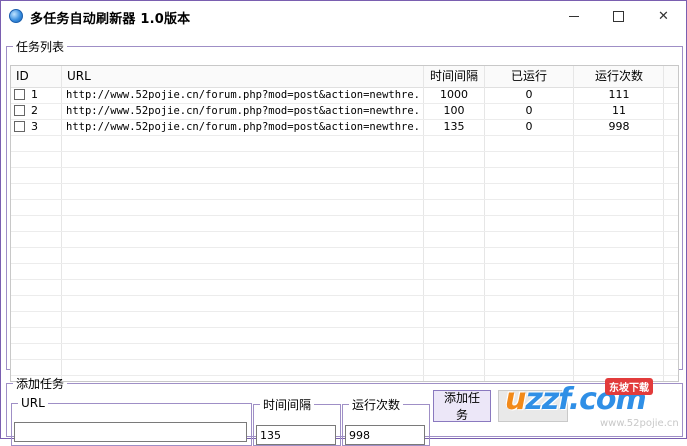 This screenshot has height=446, width=687. I want to click on watermark: uzzf.com 东坡下载 www.52pojie.cn, so click(595, 407).